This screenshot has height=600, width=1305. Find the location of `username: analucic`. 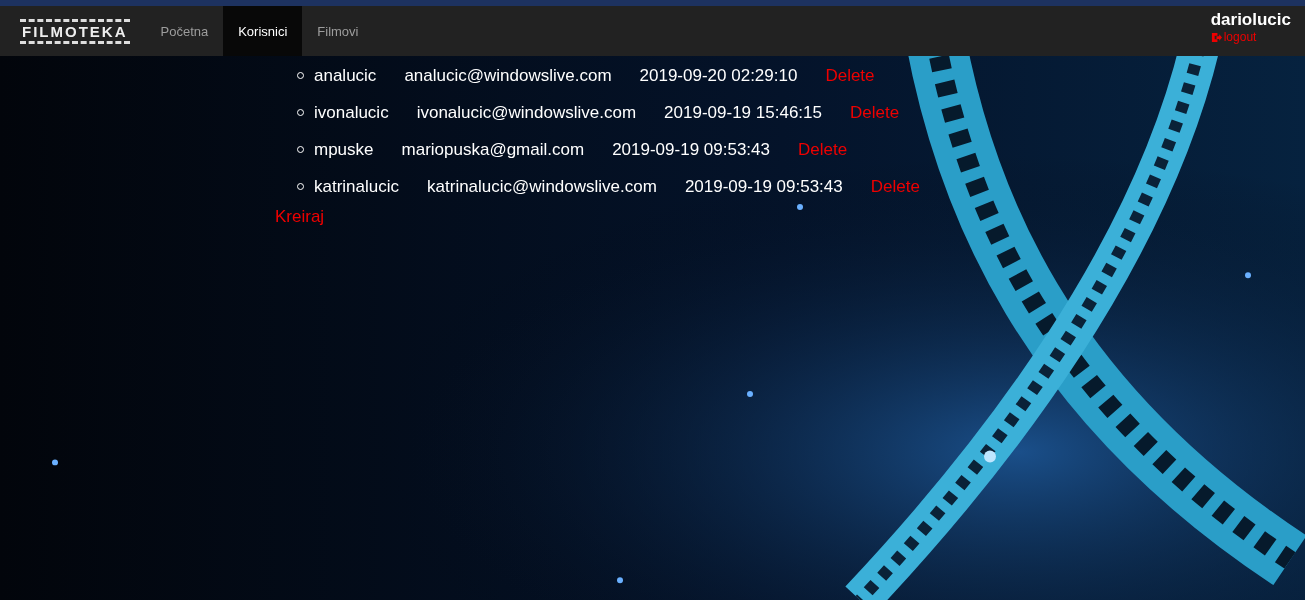

username: analucic is located at coordinates (345, 75).